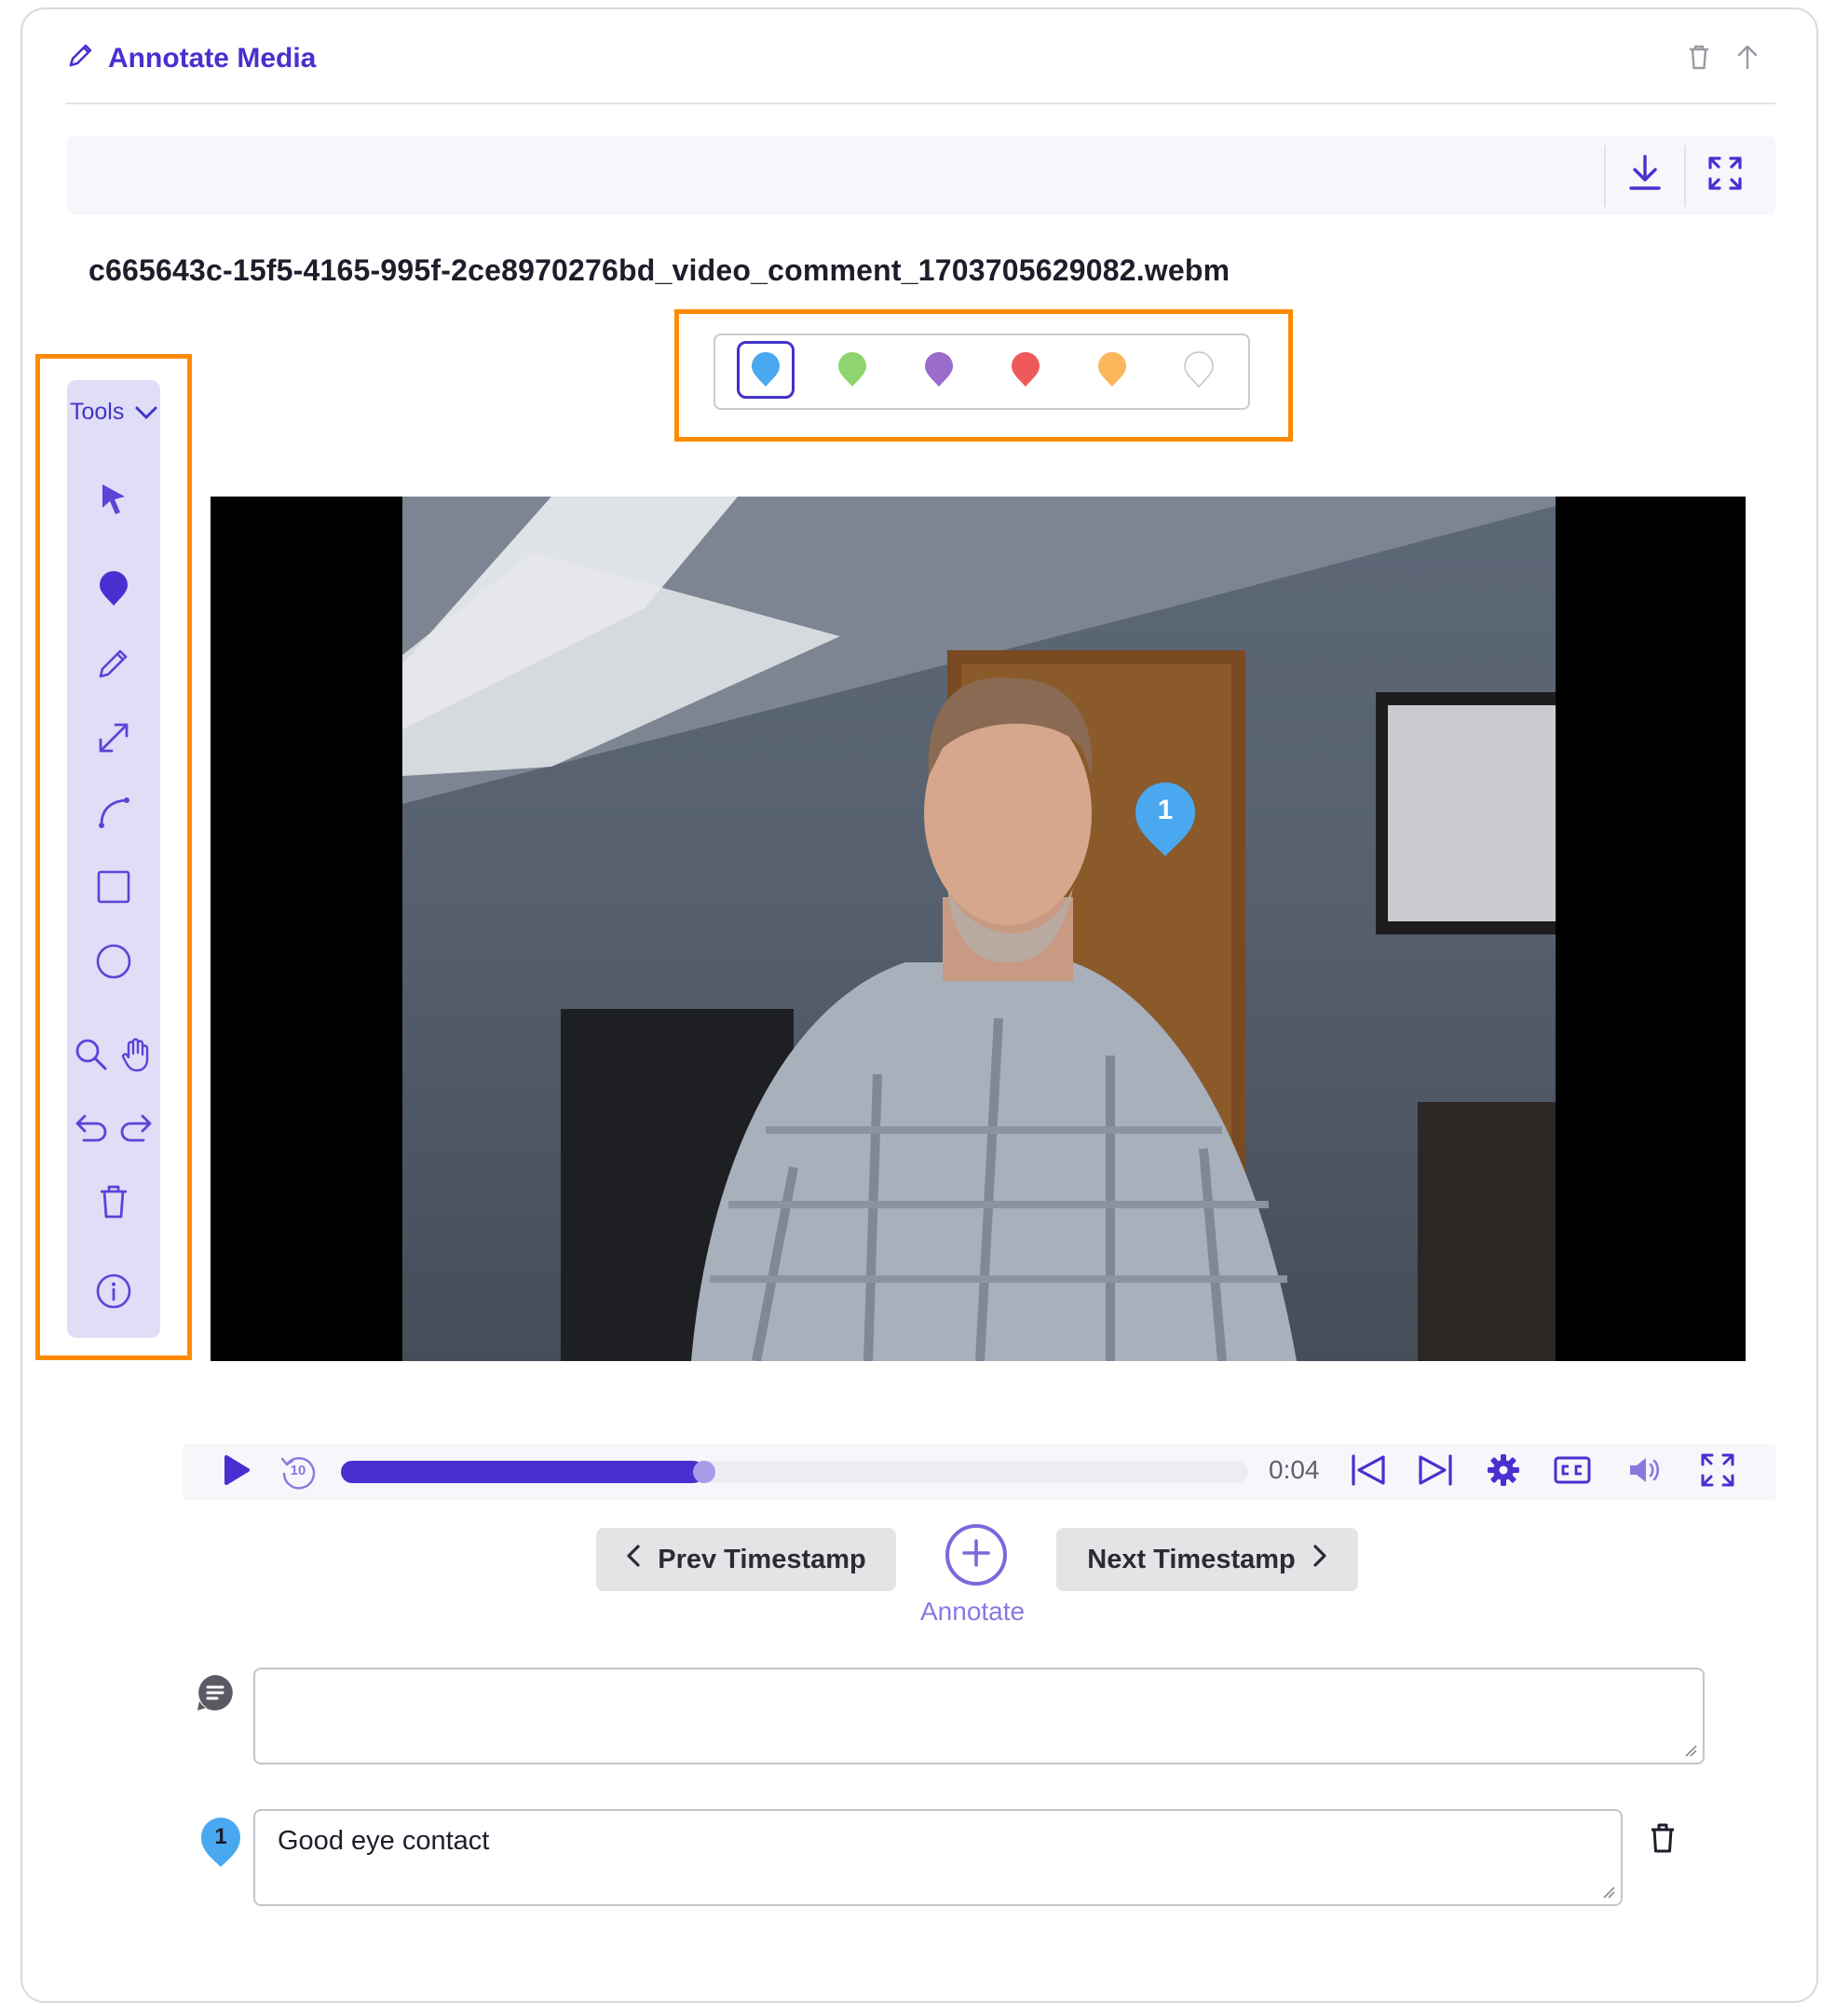 This screenshot has height=2016, width=1835. I want to click on progress-knob, so click(704, 1472).